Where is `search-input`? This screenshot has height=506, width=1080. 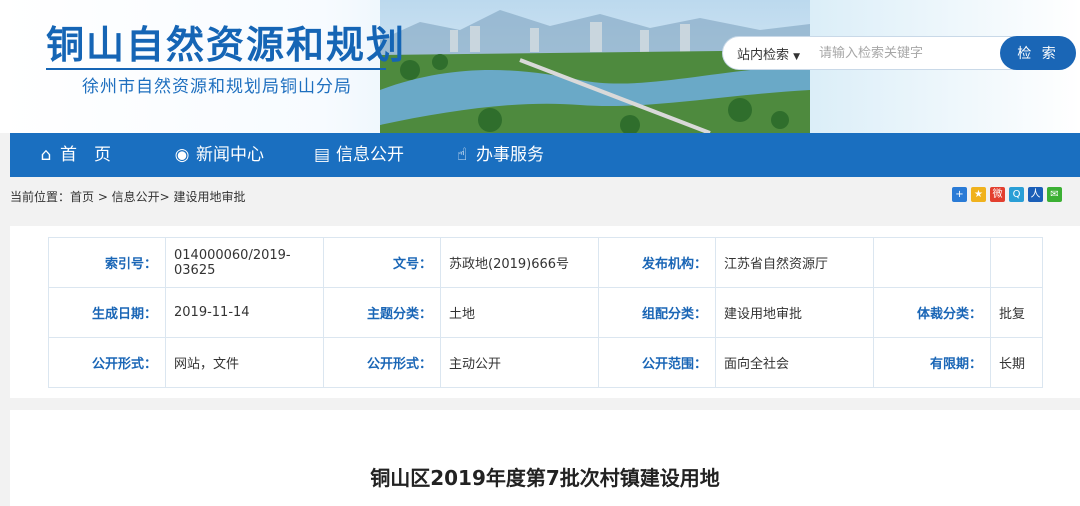
search-input is located at coordinates (904, 53).